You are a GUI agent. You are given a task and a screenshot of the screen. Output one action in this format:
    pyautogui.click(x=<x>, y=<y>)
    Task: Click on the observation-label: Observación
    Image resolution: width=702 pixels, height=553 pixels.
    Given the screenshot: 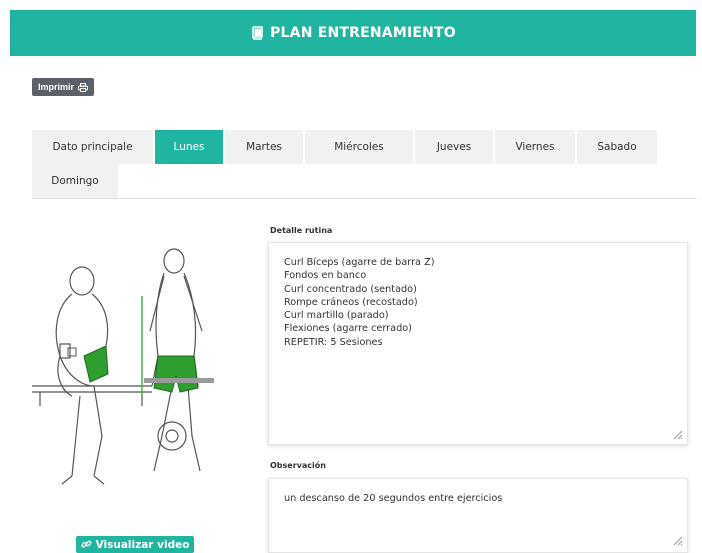 What is the action you would take?
    pyautogui.click(x=298, y=465)
    